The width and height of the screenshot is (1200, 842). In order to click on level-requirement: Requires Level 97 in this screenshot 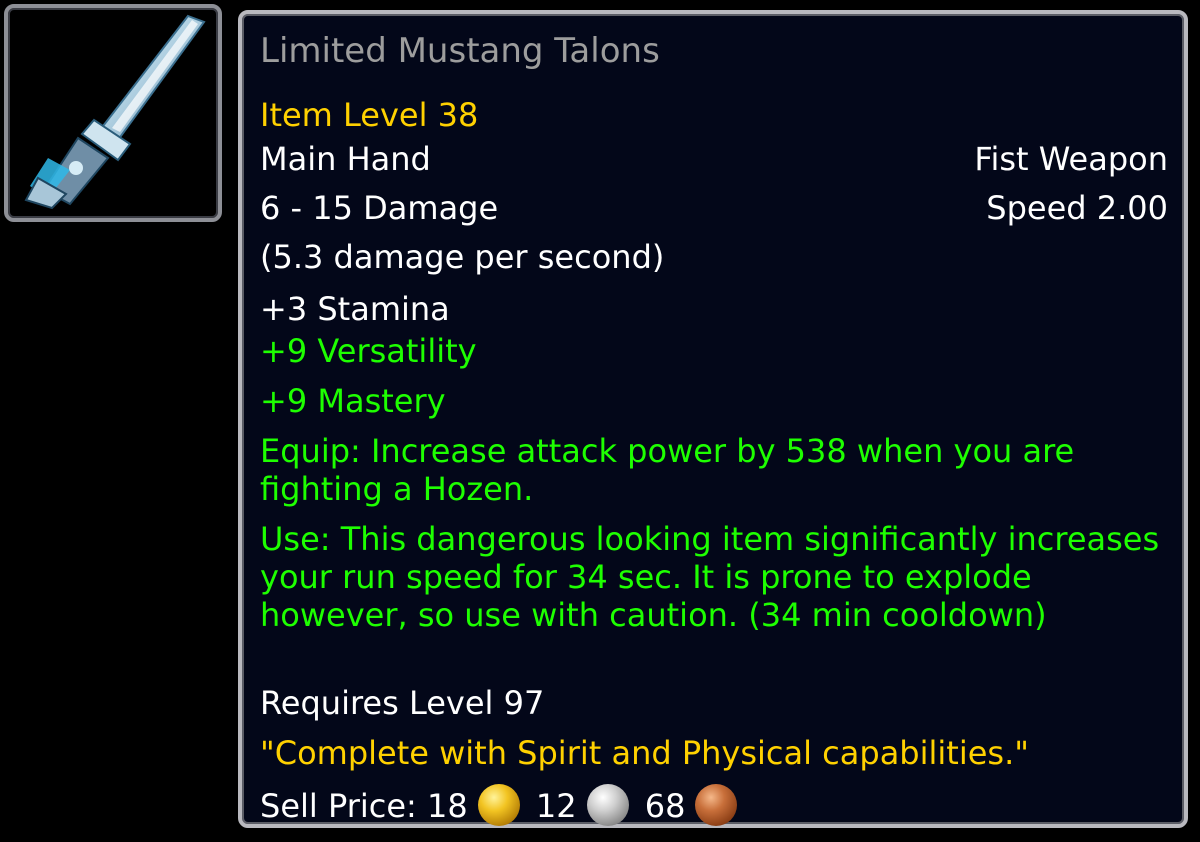, I will do `click(402, 703)`.